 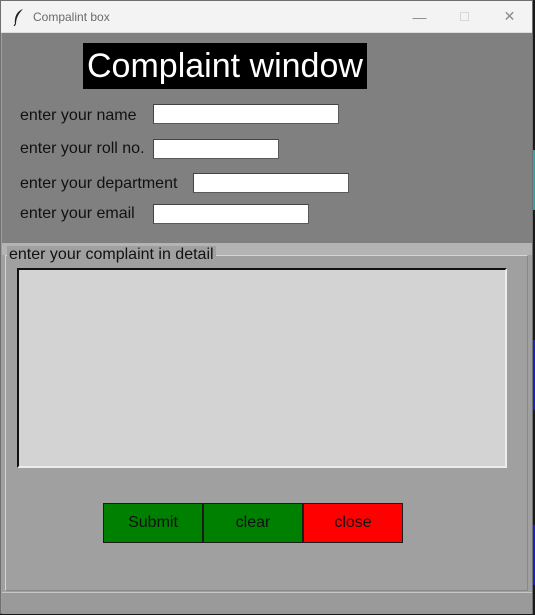 I want to click on department-field, so click(x=271, y=183).